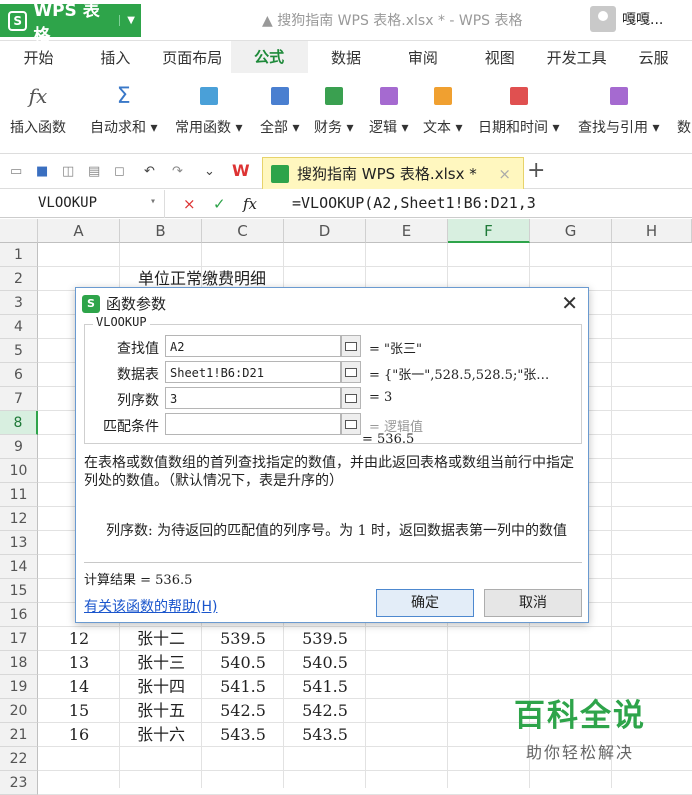 The image size is (692, 795). I want to click on avatar, so click(603, 19).